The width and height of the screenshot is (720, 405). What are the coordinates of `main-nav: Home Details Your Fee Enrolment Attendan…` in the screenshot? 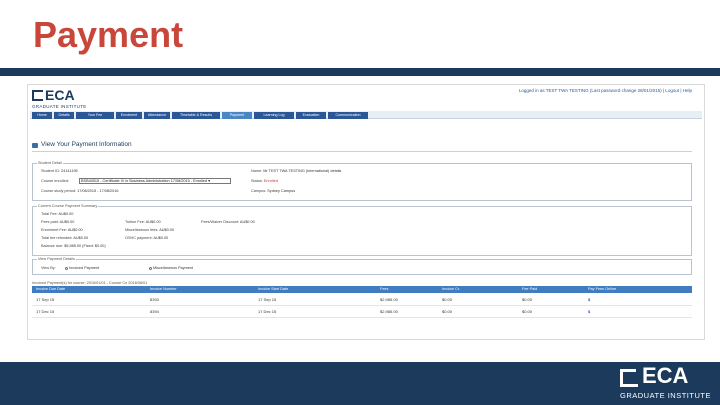 It's located at (366, 115).